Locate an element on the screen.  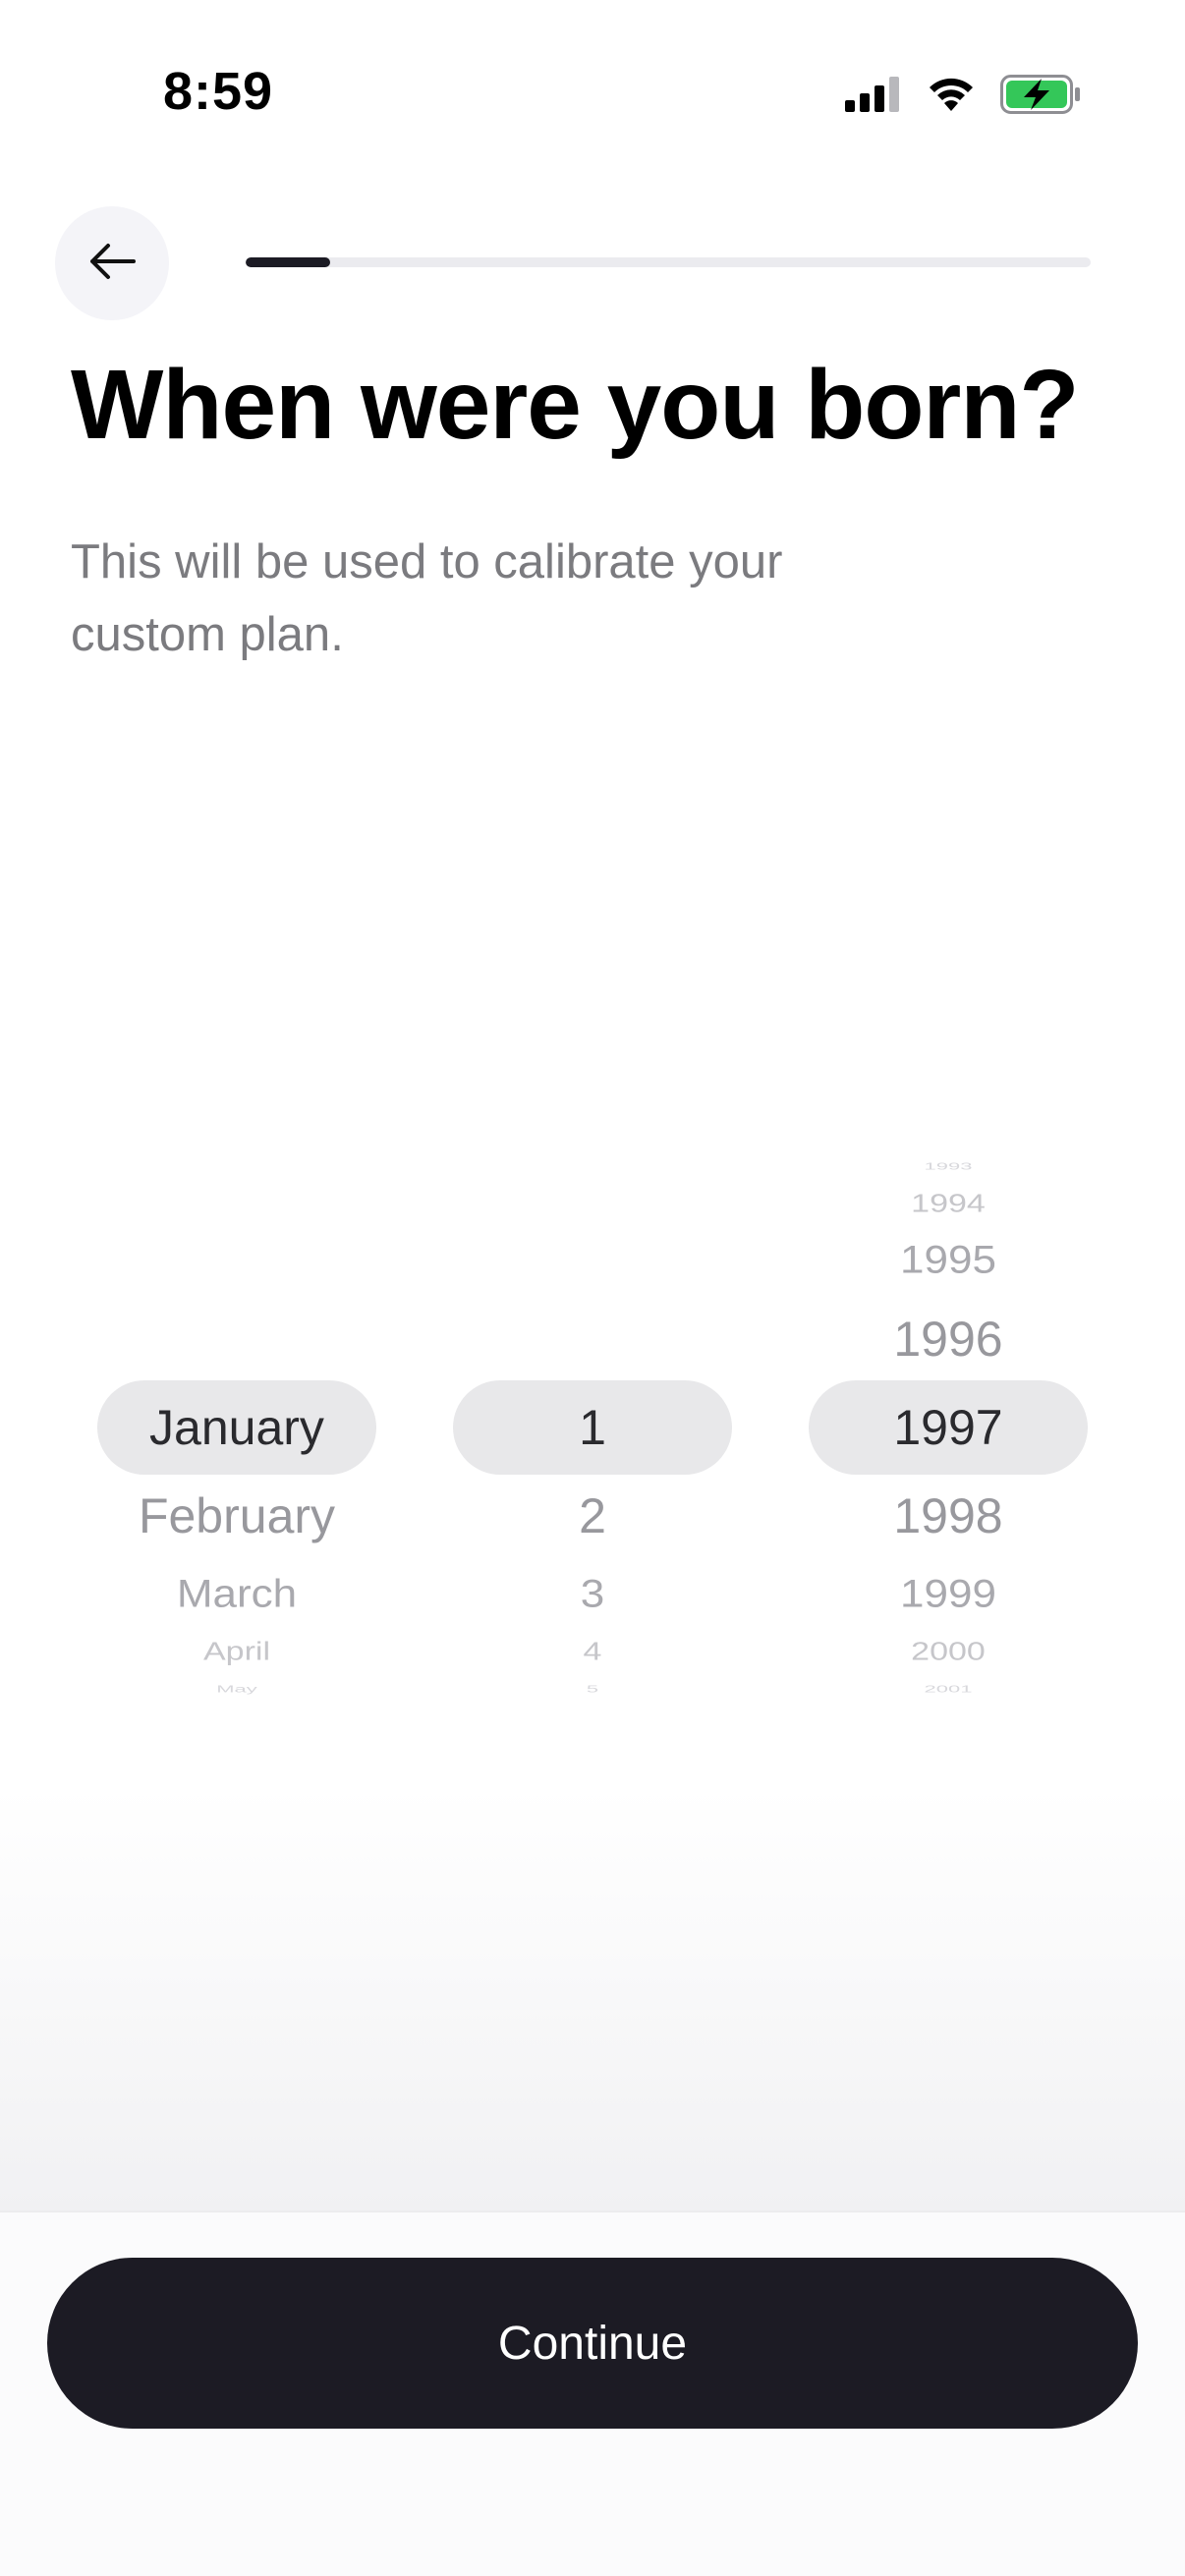
day-wheel: 1 2 3 4 5 is located at coordinates (592, 1426).